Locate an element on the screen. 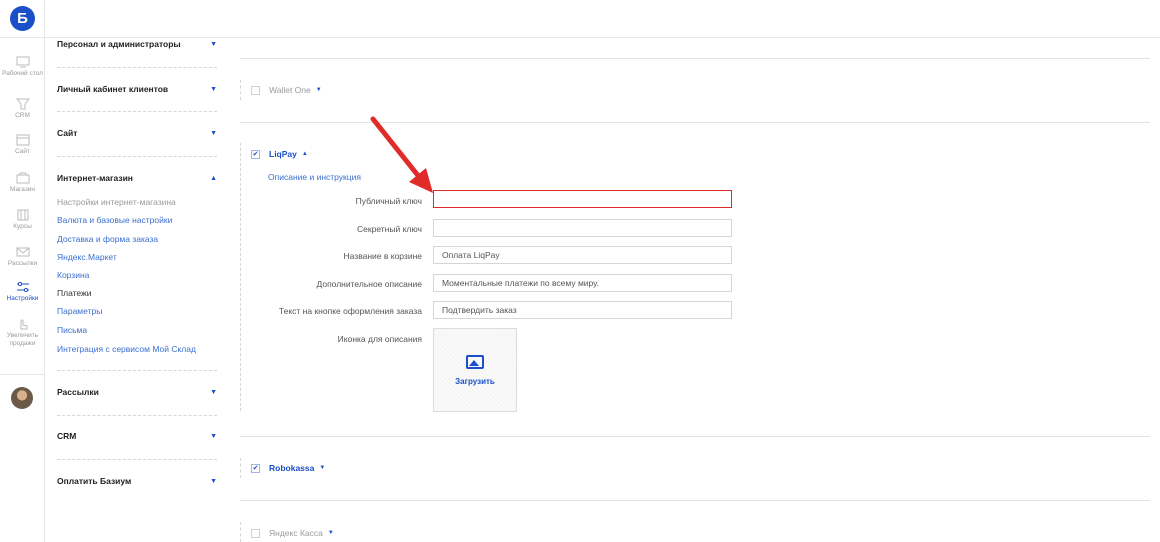  rail-label: Увеличить продажи is located at coordinates (22, 339).